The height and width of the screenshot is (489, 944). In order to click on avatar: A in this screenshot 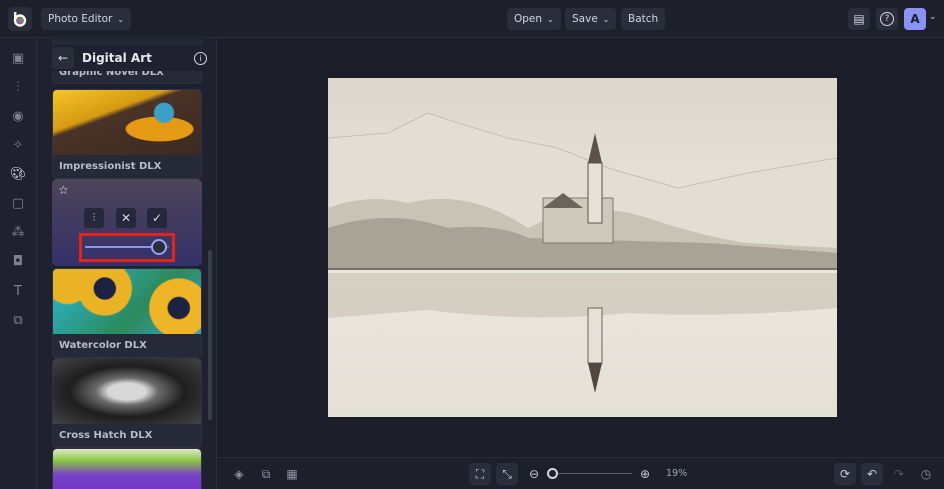, I will do `click(915, 19)`.